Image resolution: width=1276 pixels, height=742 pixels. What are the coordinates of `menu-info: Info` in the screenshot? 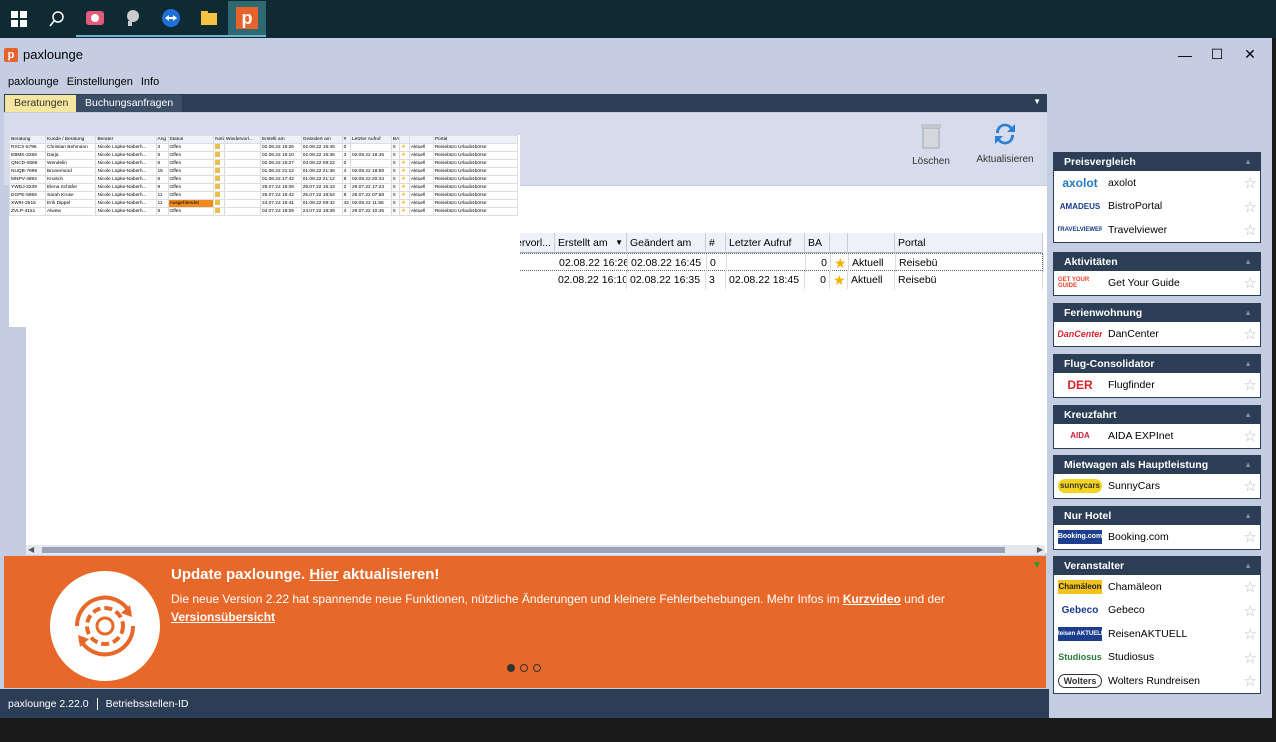 It's located at (150, 82).